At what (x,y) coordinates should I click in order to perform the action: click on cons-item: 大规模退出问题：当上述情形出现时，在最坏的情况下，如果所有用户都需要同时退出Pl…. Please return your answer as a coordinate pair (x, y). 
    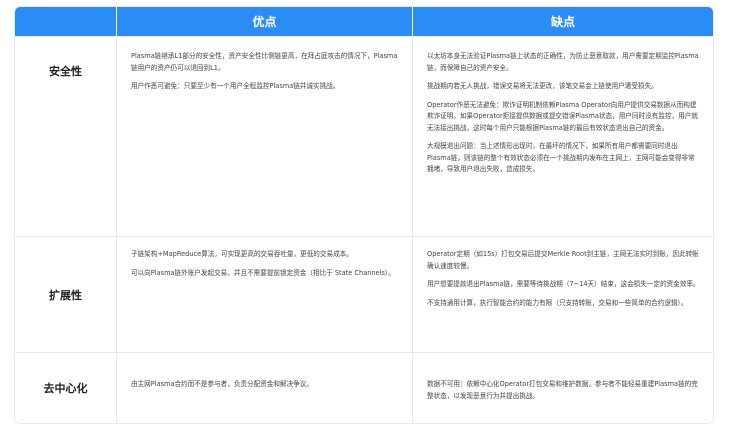
    Looking at the image, I should click on (561, 157).